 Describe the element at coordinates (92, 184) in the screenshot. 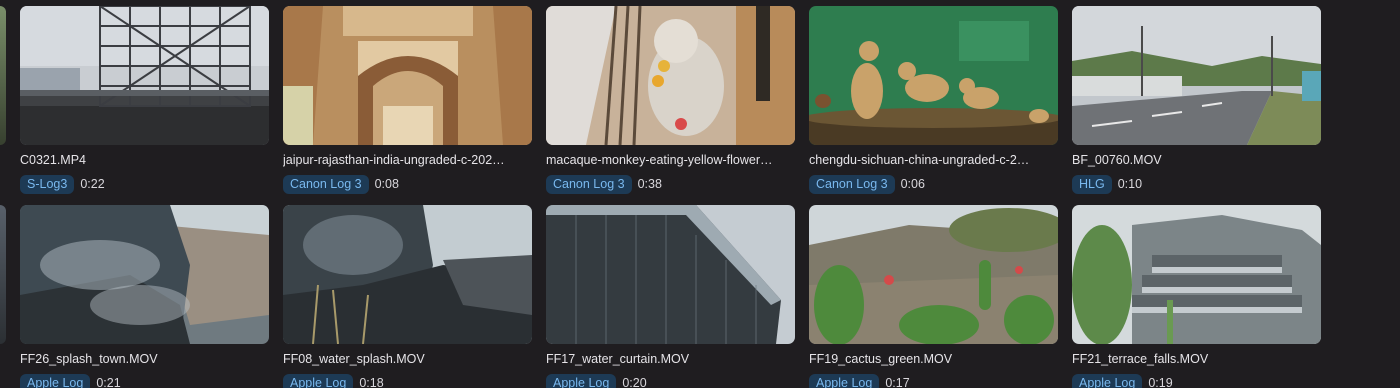

I see `clip-duration: 0:22` at that location.